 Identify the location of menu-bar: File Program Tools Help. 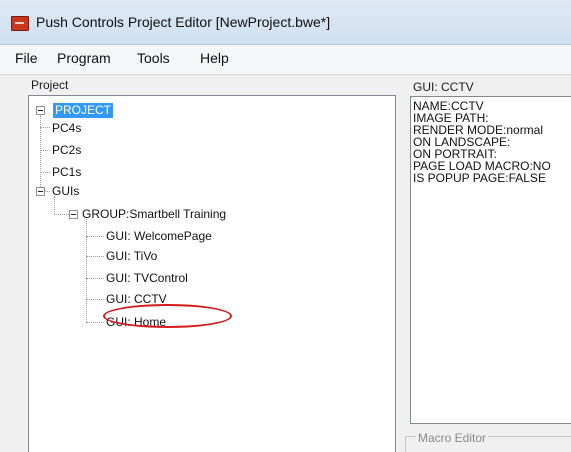
(285, 60).